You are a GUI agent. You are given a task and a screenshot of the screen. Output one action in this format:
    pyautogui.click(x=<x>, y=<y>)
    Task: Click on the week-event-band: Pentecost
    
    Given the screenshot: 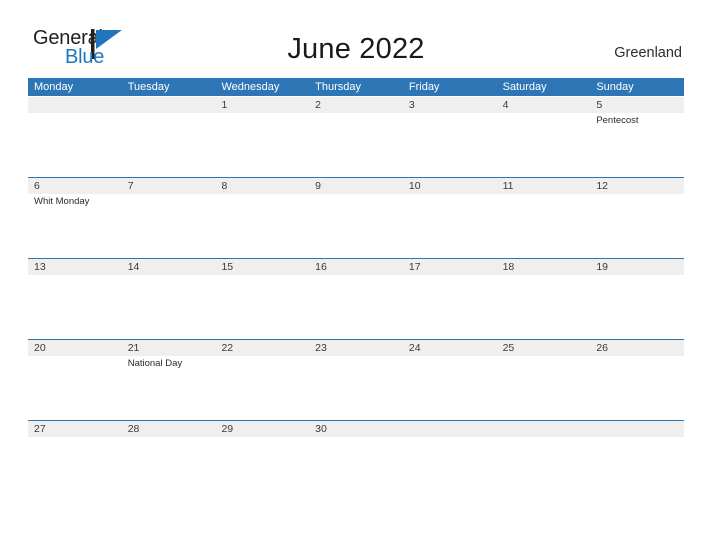 What is the action you would take?
    pyautogui.click(x=356, y=145)
    